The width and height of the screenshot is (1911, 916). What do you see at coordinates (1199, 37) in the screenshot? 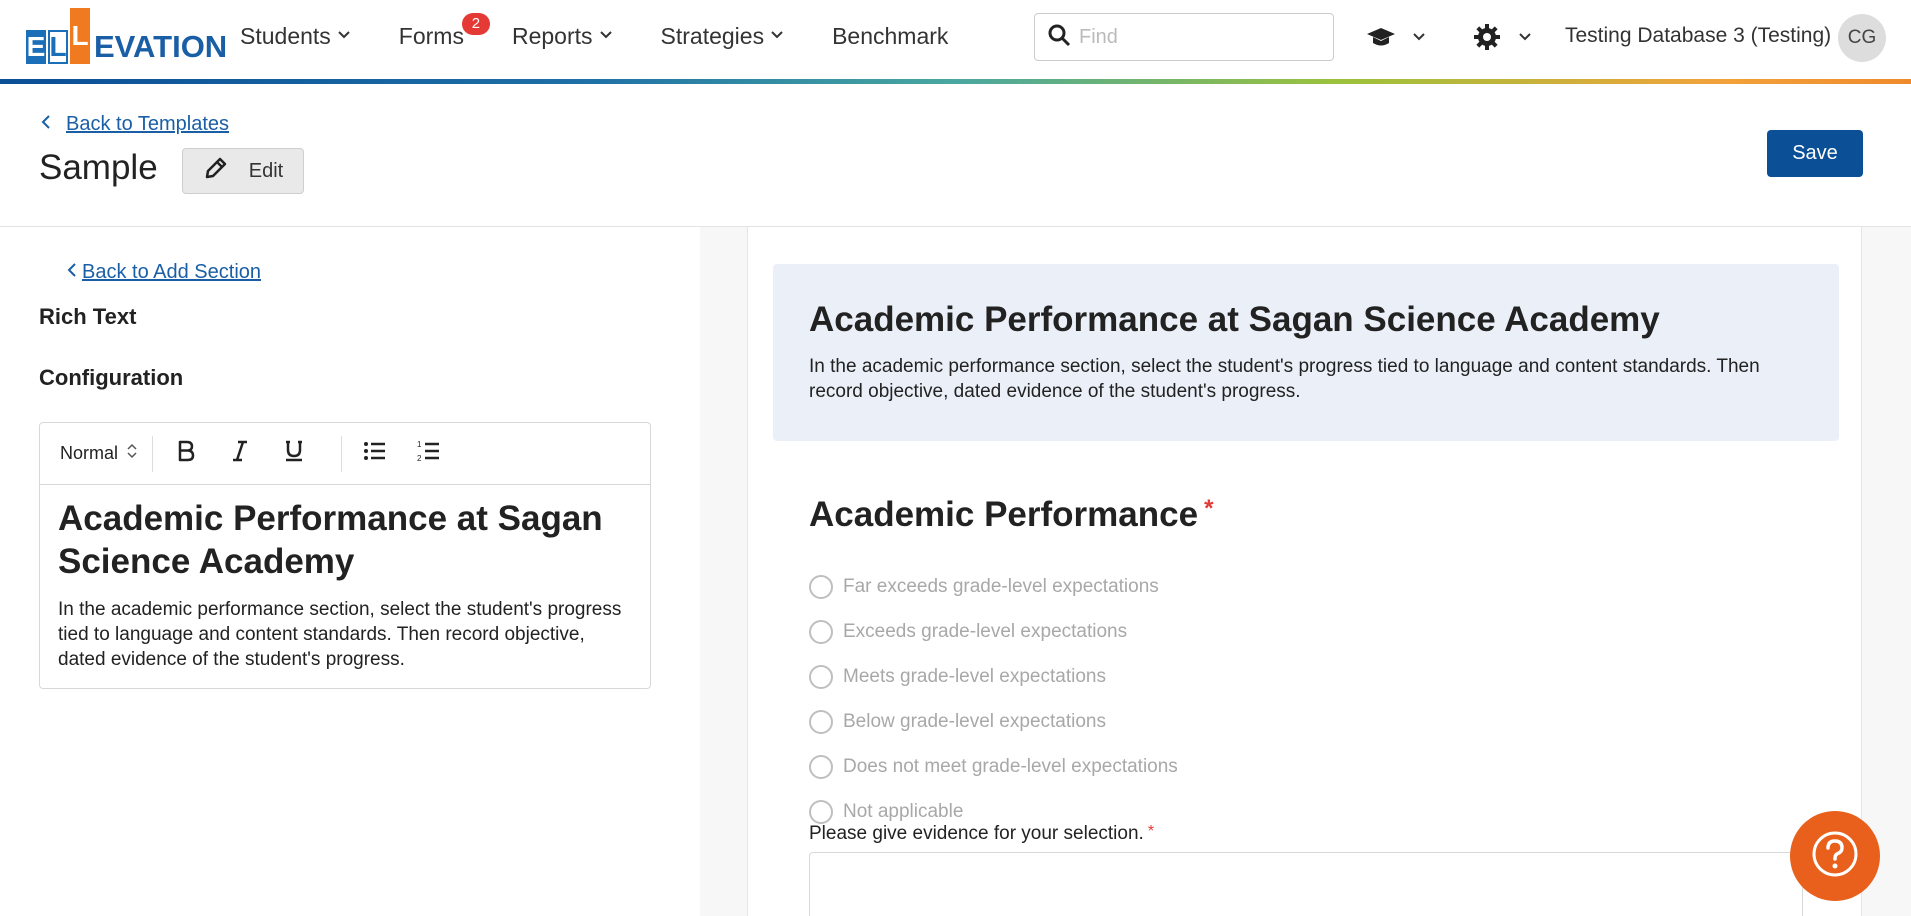
I see `search-input` at bounding box center [1199, 37].